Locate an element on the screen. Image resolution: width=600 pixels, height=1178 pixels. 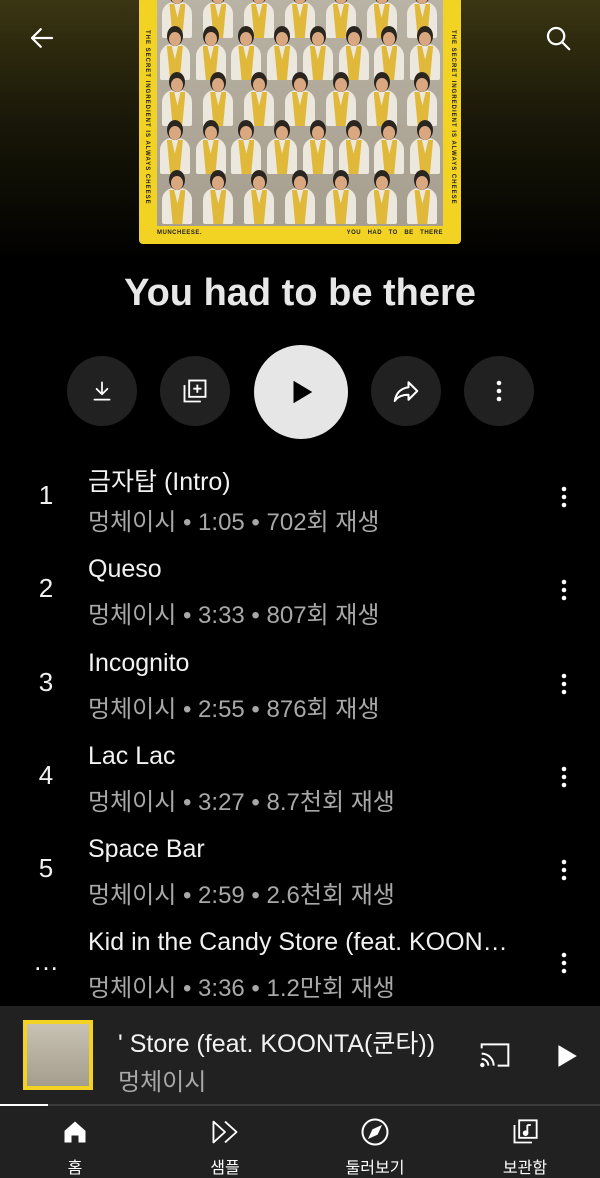
track-number: 4 is located at coordinates (46, 774).